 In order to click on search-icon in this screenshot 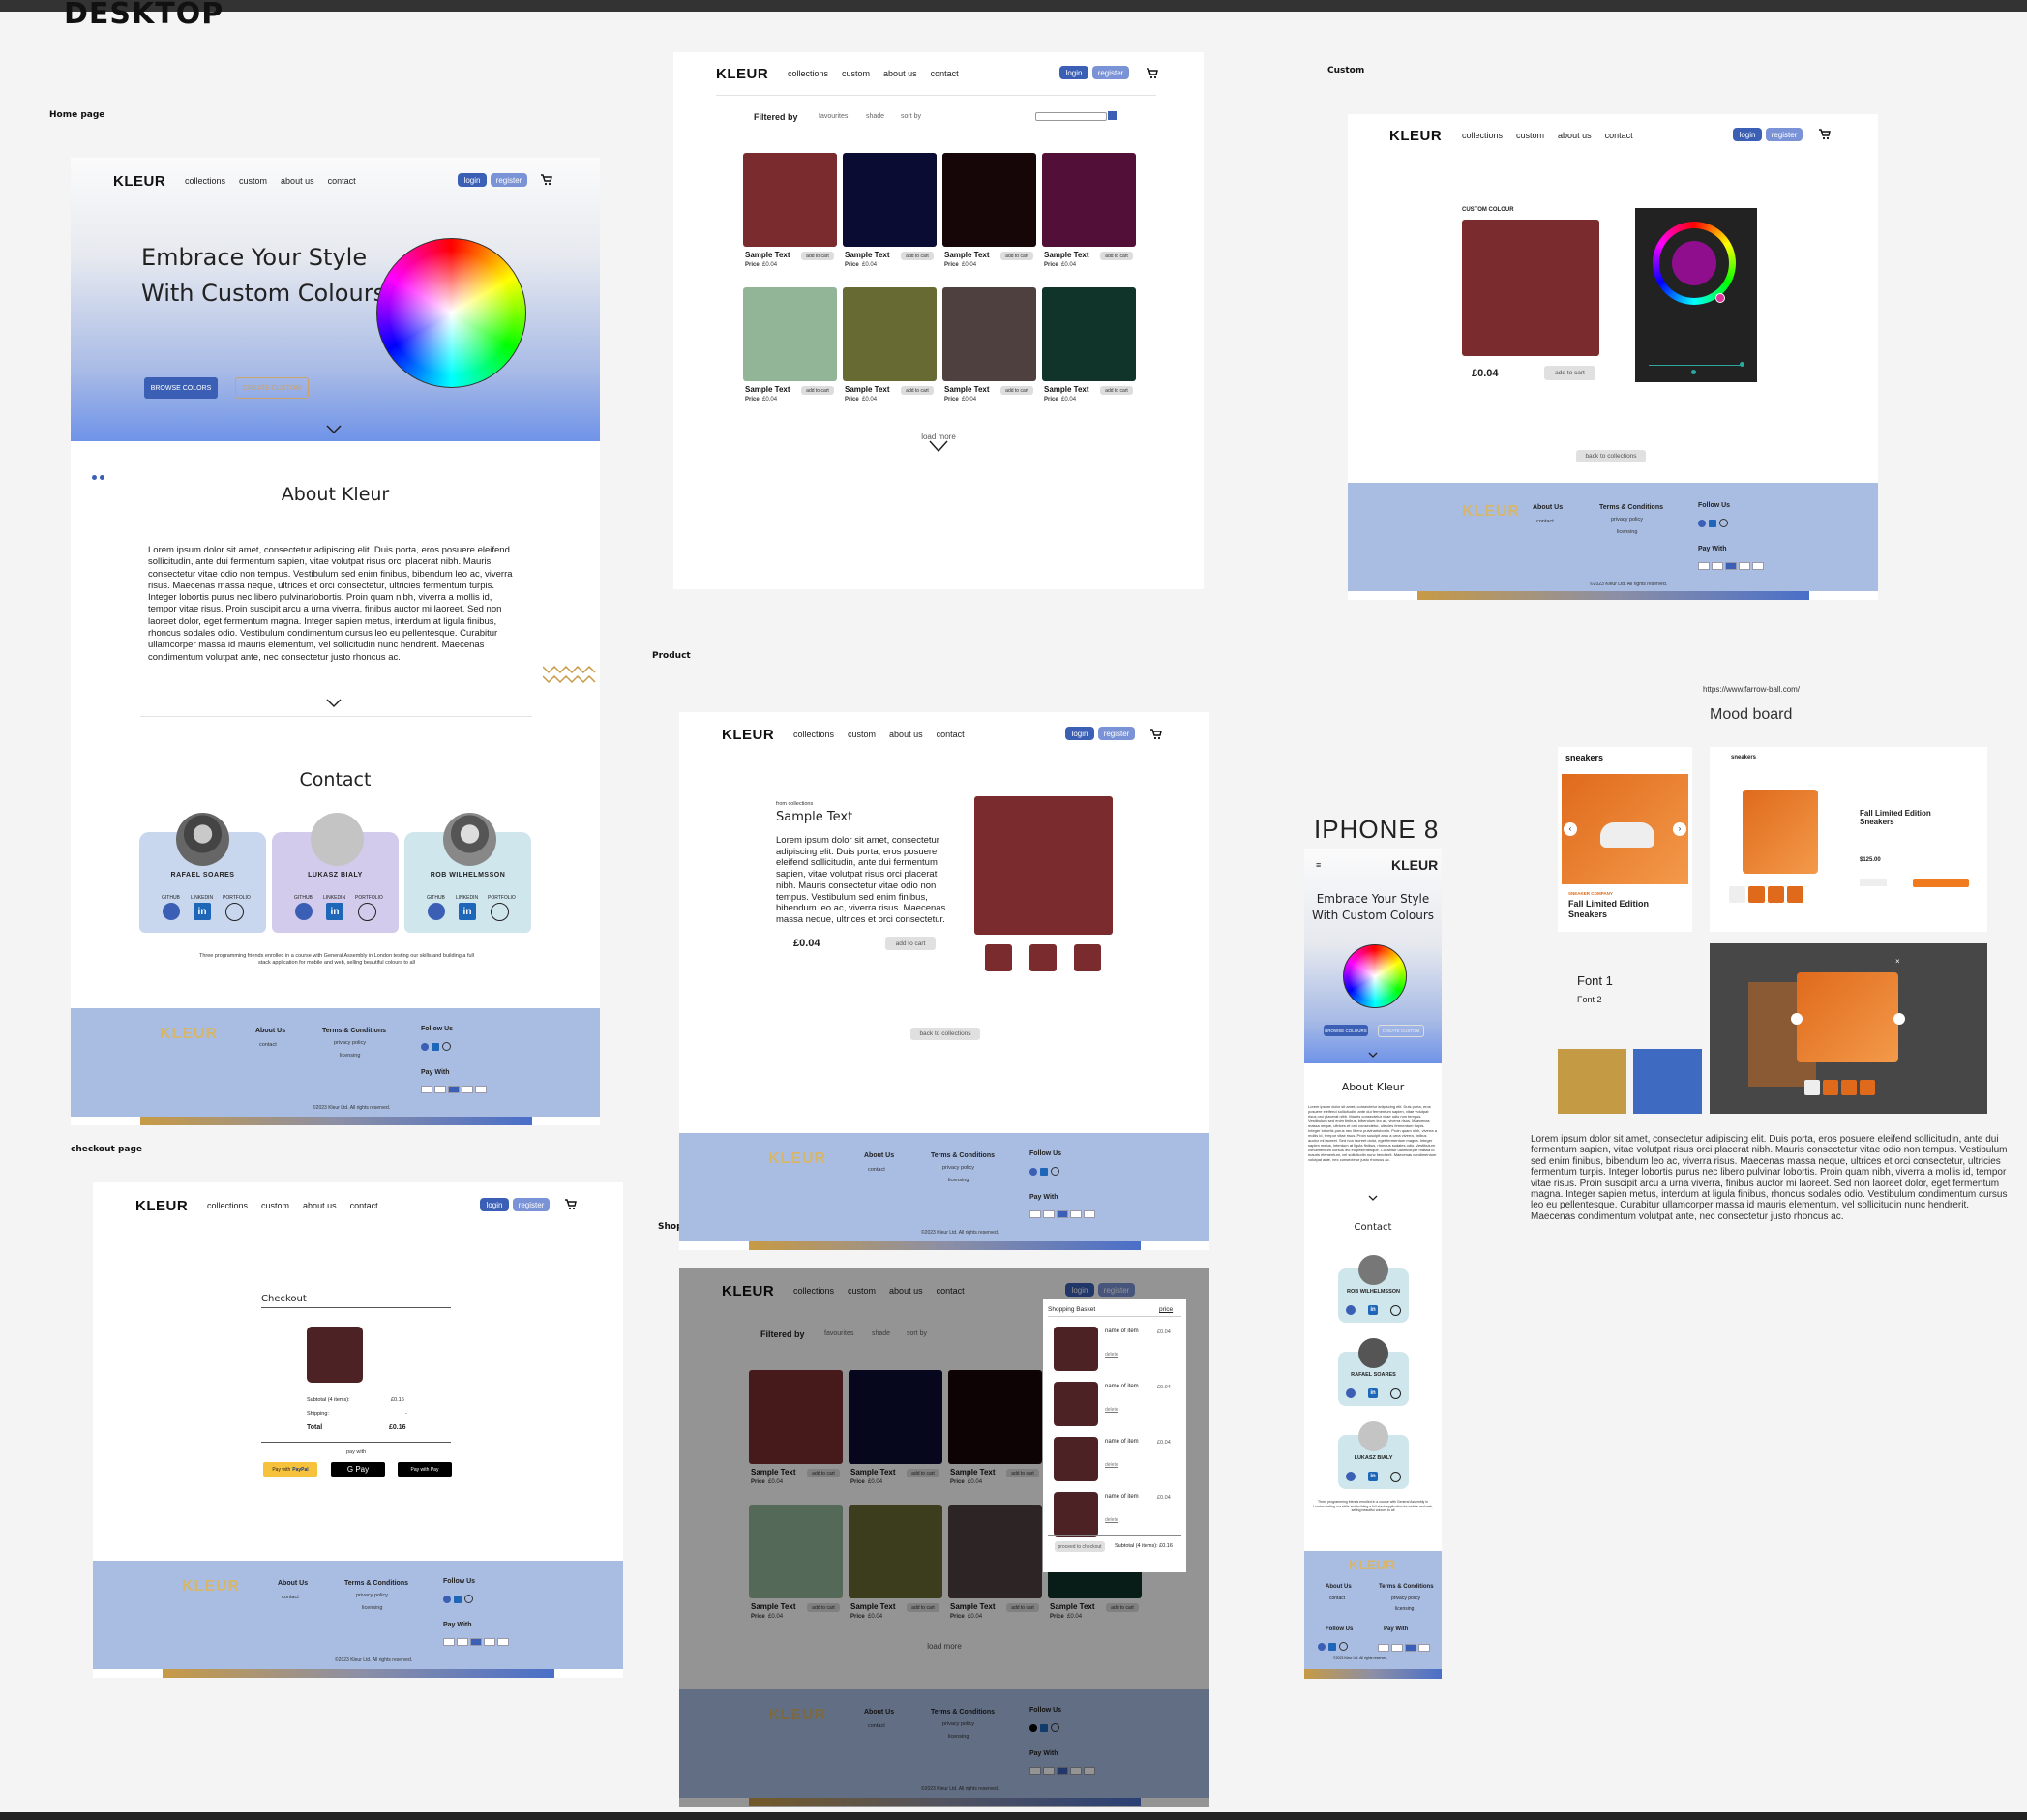, I will do `click(1112, 116)`.